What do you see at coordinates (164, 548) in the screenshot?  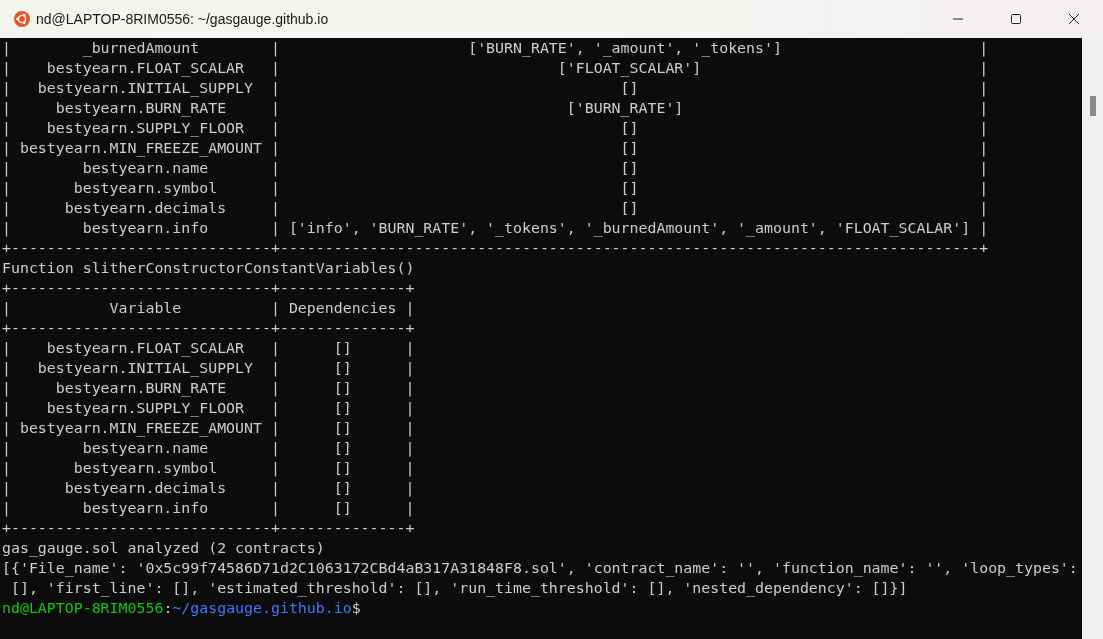 I see `terminal-line: gas_gauge.sol analyzed (2 contracts)` at bounding box center [164, 548].